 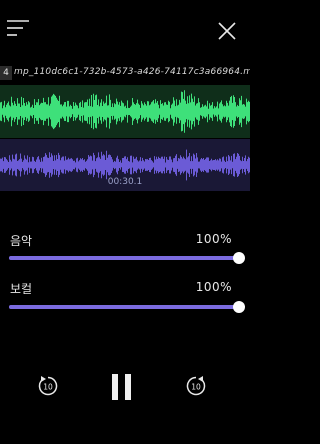 I want to click on track-number: 4, so click(x=6, y=73).